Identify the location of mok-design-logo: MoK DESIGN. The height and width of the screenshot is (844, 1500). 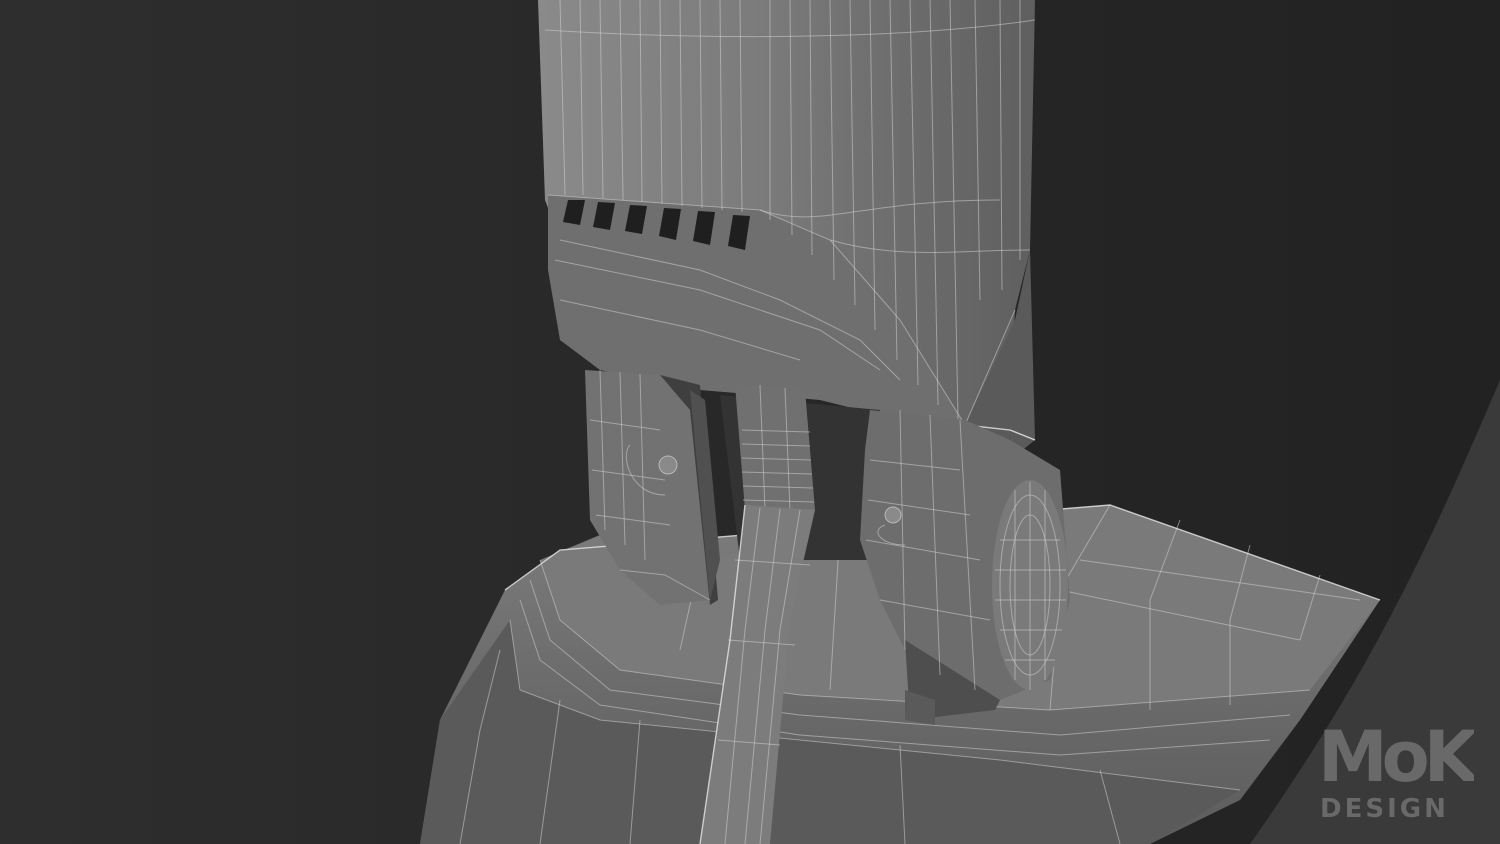
(1396, 769).